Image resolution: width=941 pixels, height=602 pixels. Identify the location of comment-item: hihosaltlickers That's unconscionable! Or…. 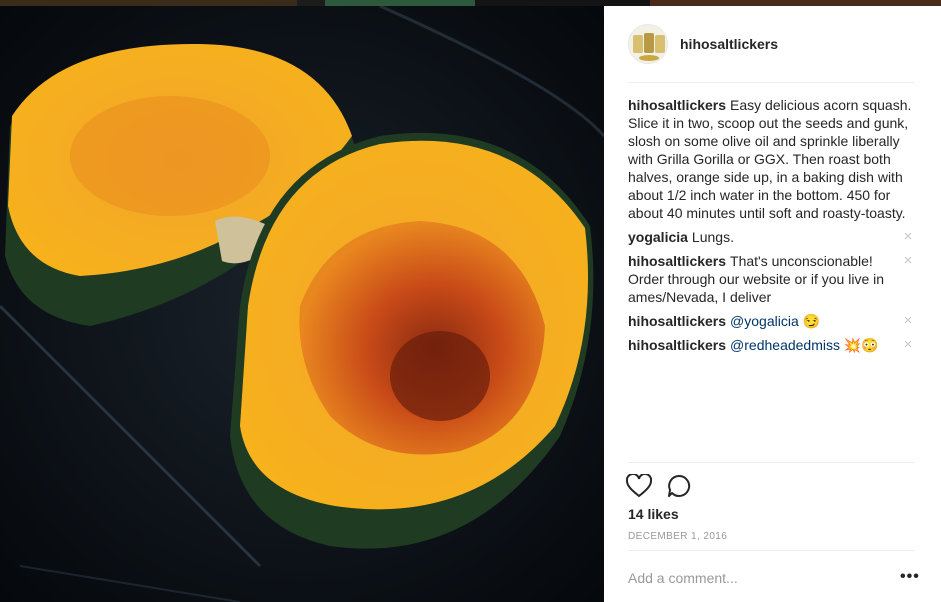
(771, 279).